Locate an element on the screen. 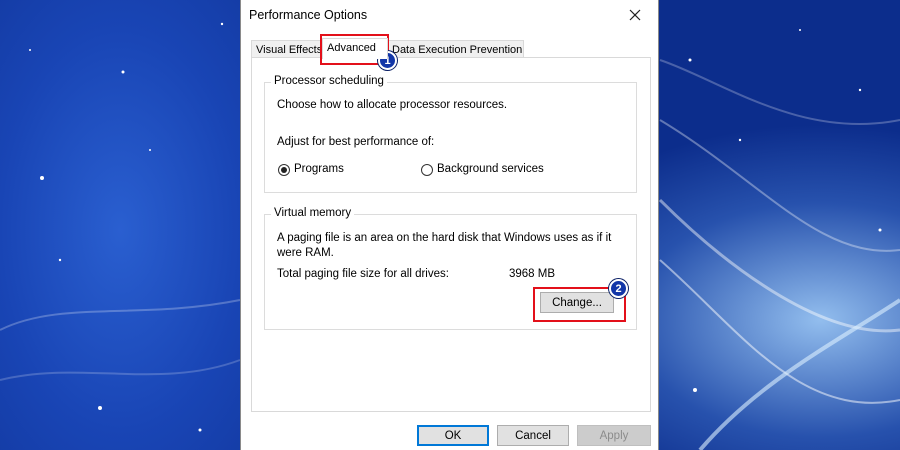 The width and height of the screenshot is (900, 450). tab-advanced: Advanced is located at coordinates (355, 48).